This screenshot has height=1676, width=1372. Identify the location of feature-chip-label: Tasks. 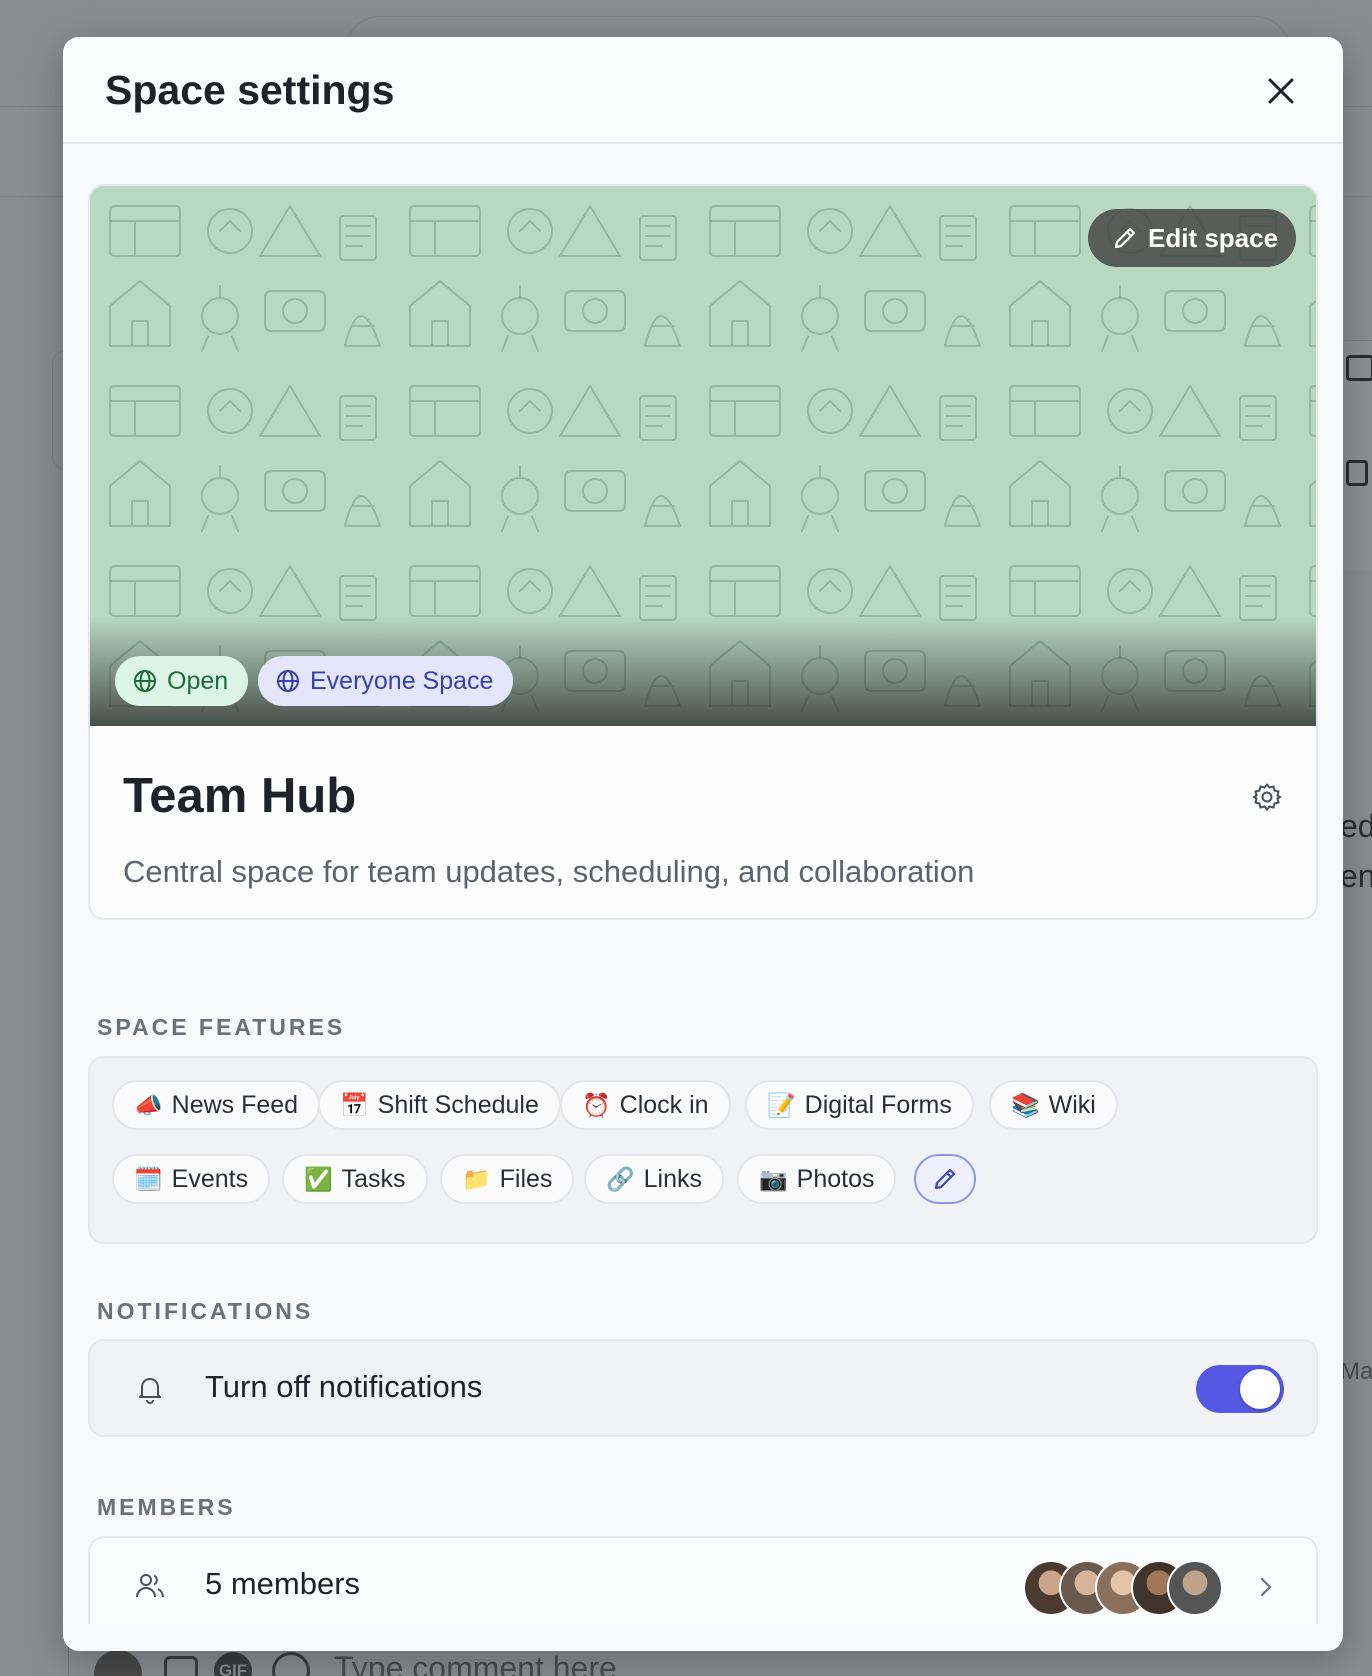
(373, 1178).